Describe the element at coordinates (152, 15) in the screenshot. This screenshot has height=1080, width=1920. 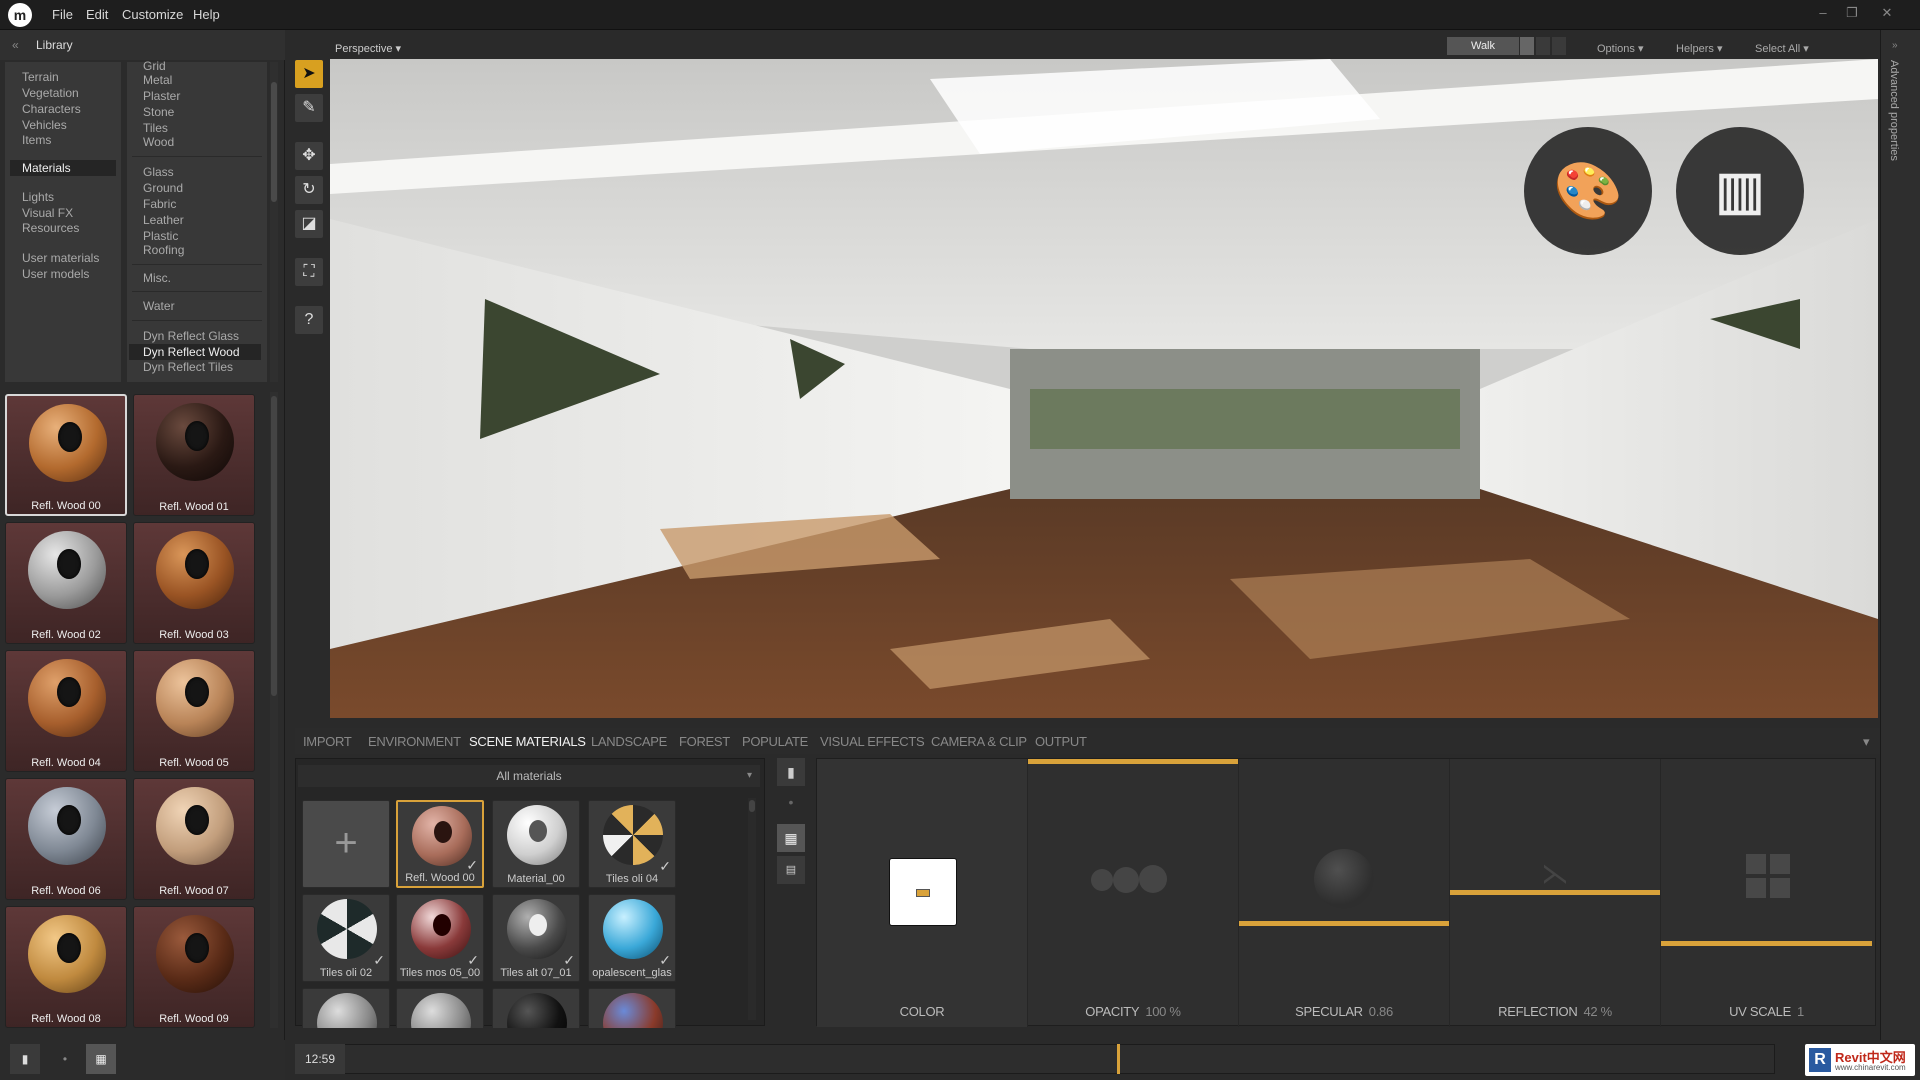
I see `menu-customize: Customize` at that location.